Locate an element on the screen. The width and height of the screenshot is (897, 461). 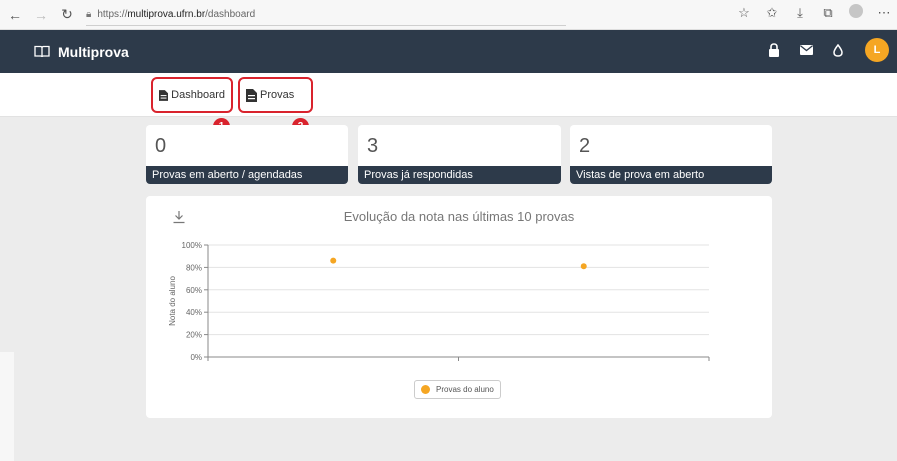
brand-name: Multiprova is located at coordinates (93, 51).